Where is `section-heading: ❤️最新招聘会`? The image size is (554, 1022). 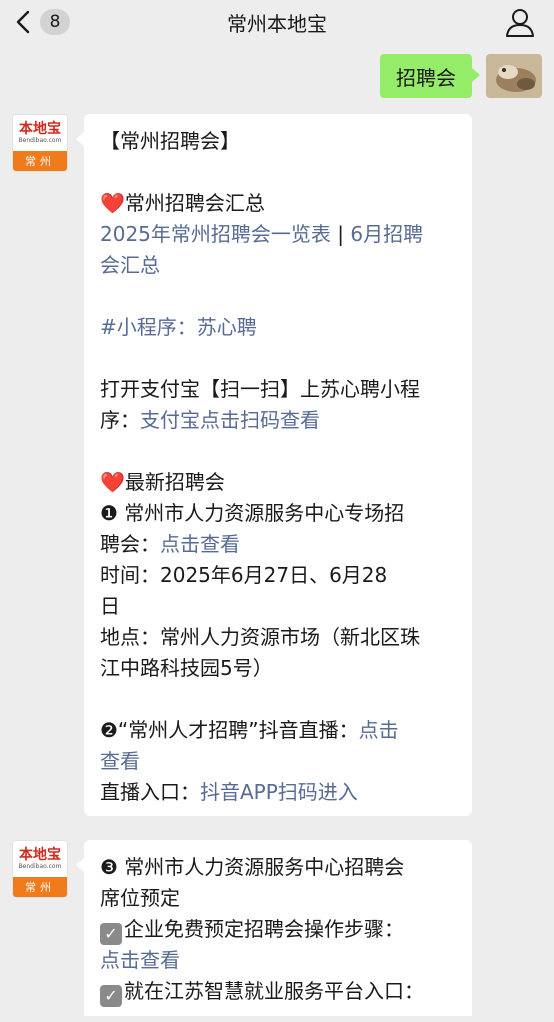
section-heading: ❤️最新招聘会 is located at coordinates (162, 482).